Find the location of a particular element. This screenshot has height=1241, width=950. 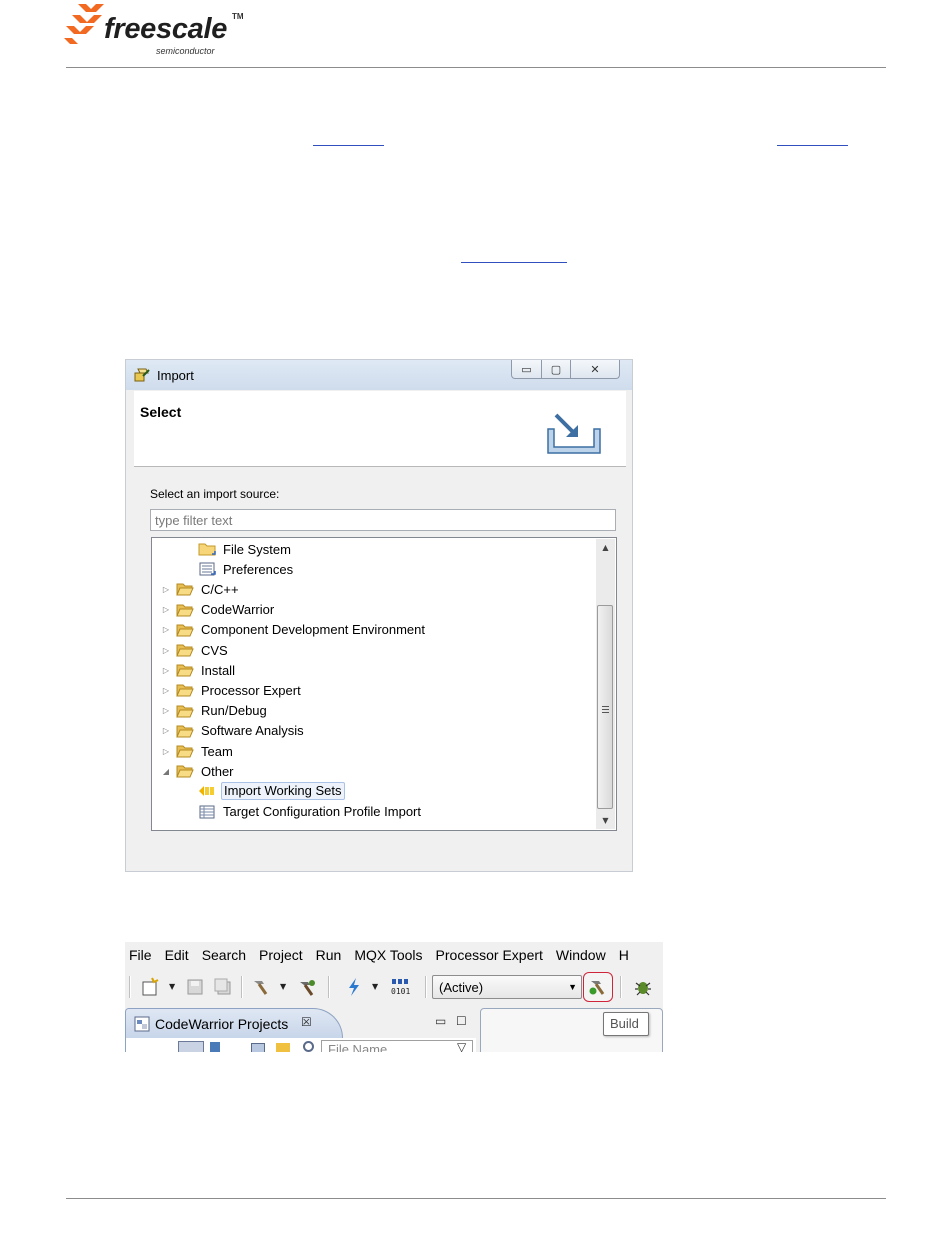

tree-item: Preferences is located at coordinates (246, 569).